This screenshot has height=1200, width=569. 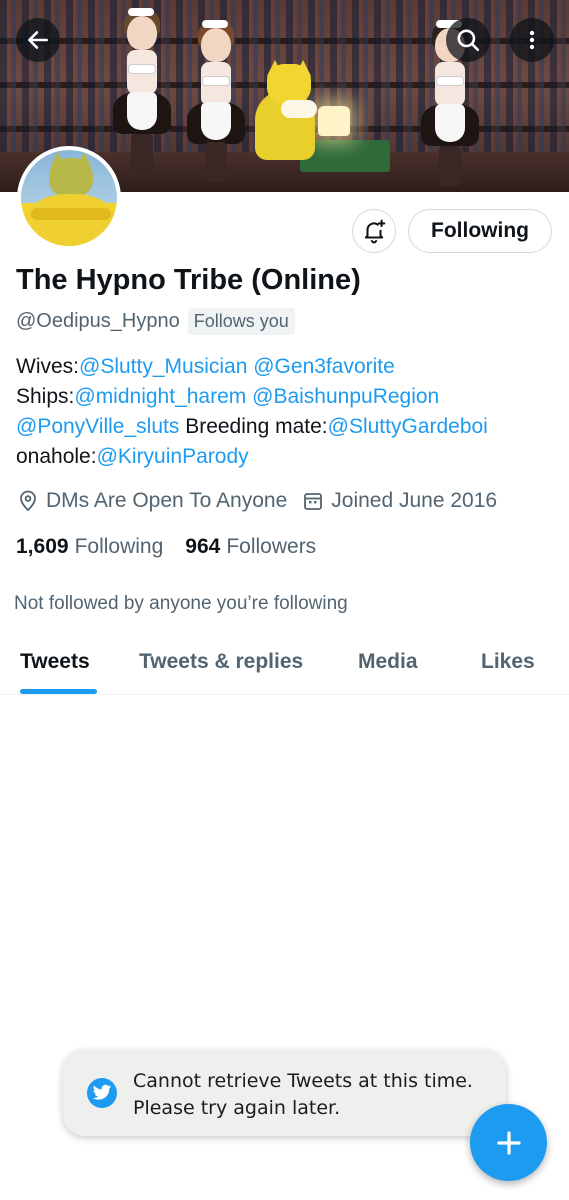 What do you see at coordinates (237, 1108) in the screenshot?
I see `toast-line: Please try again later.` at bounding box center [237, 1108].